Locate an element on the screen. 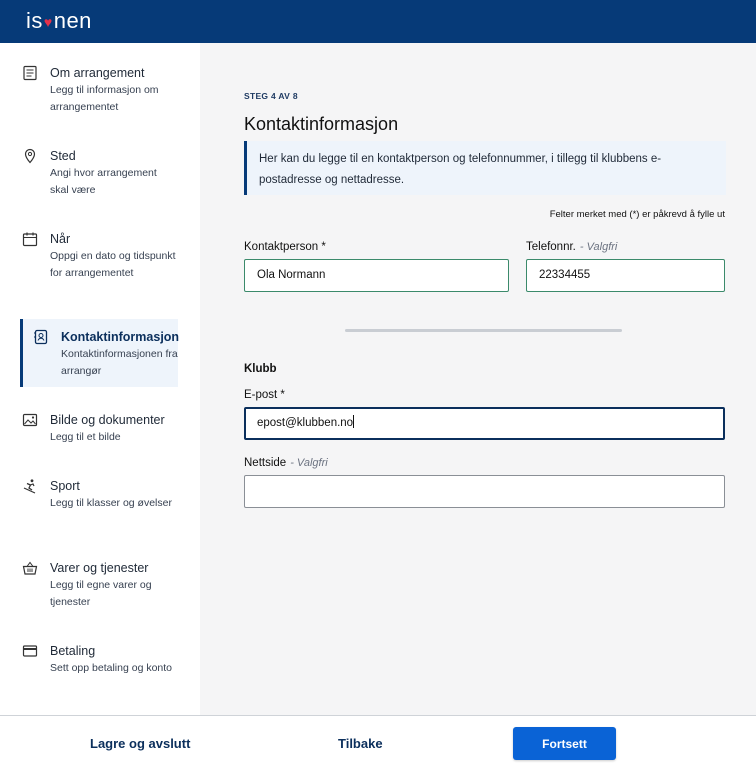 This screenshot has height=768, width=756. phone-optional-hint: - Valgfri is located at coordinates (598, 247).